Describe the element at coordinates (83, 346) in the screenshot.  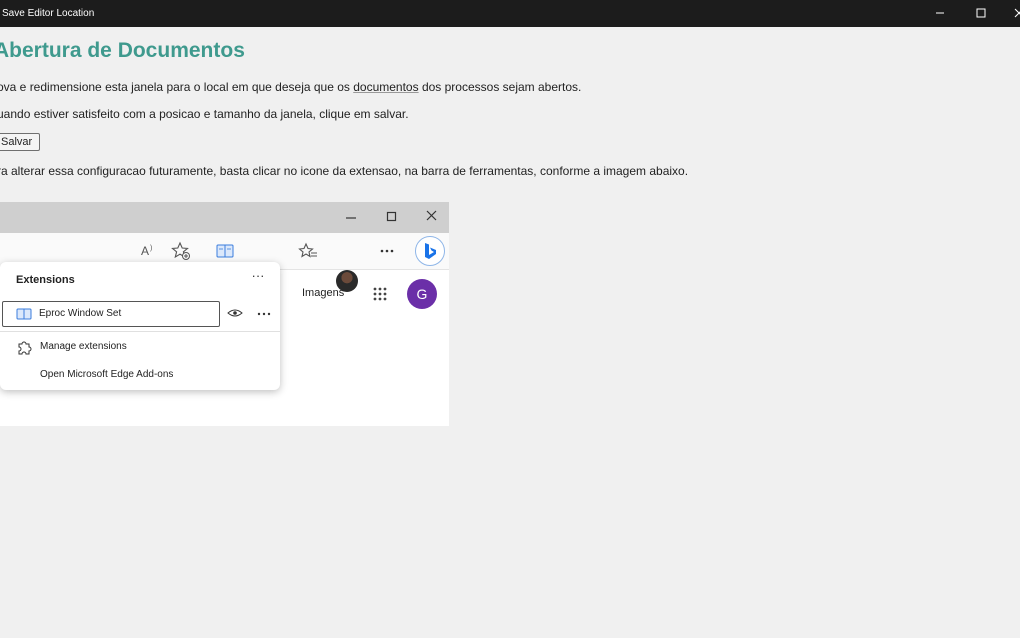
I see `manage-extensions-label: Manage extensions` at that location.